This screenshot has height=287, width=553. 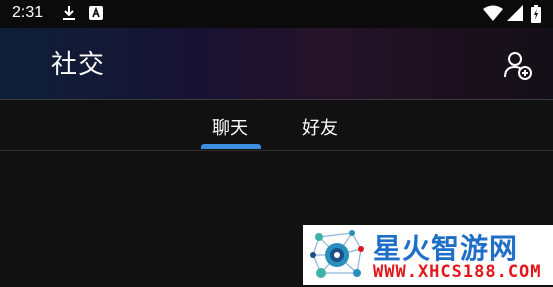 What do you see at coordinates (78, 65) in the screenshot?
I see `page-title: 社交` at bounding box center [78, 65].